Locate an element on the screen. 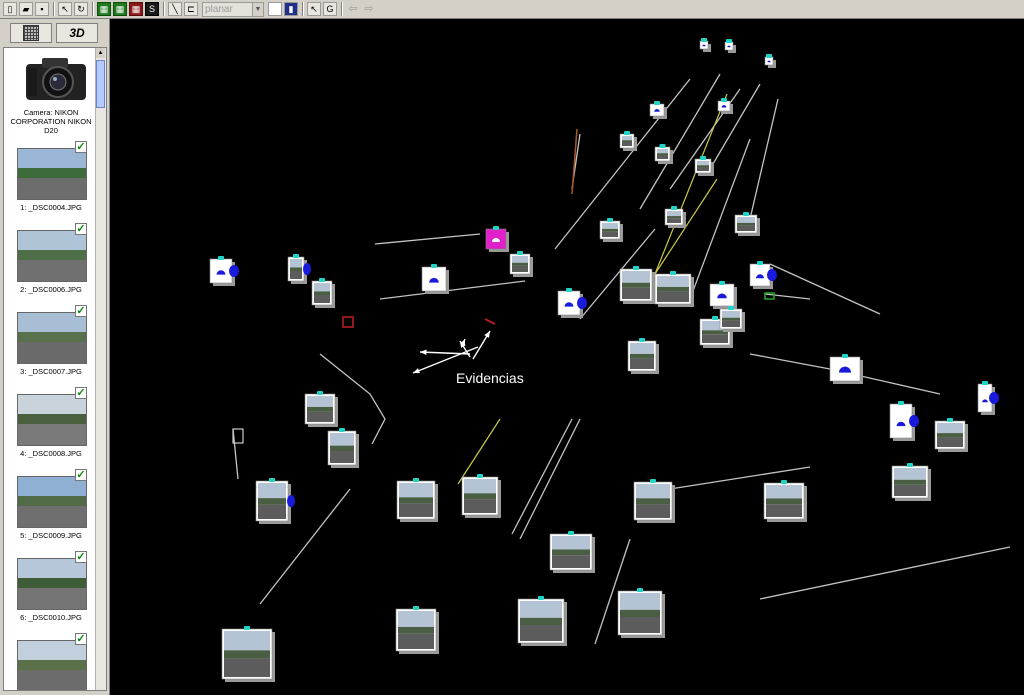 The image size is (1024, 695). cursor-help-button: ↖ is located at coordinates (314, 9).